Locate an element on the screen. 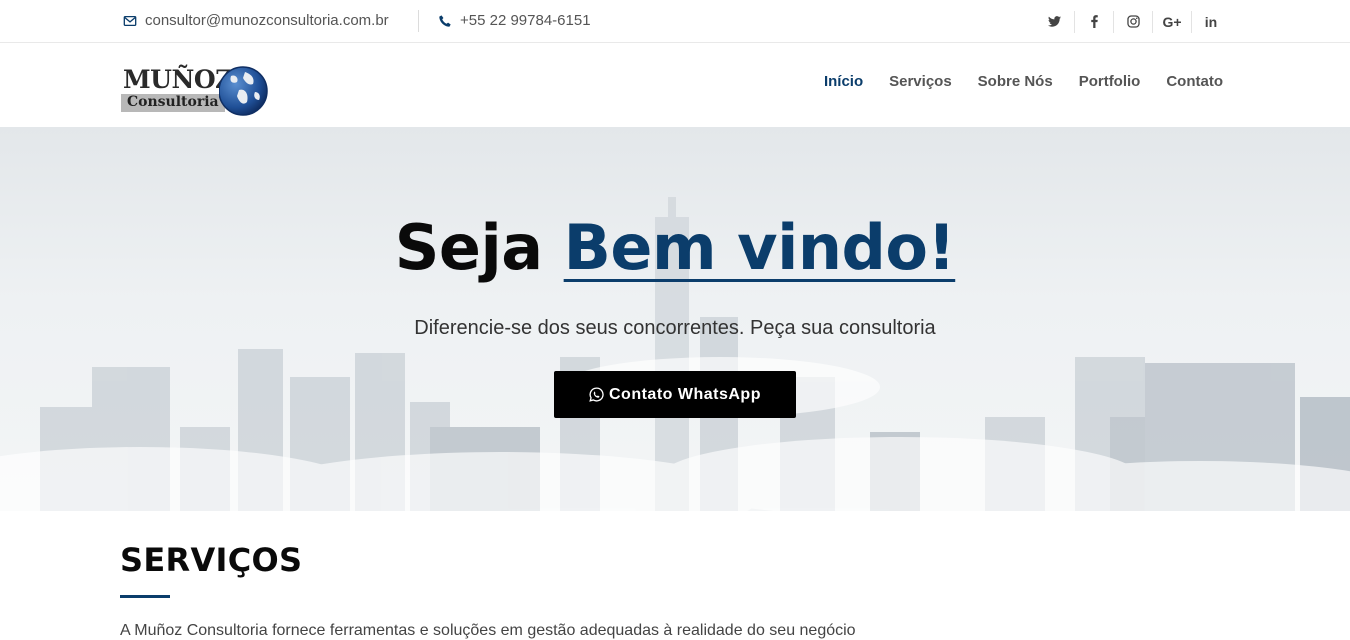 The height and width of the screenshot is (640, 1350). linkedin-glyph: in is located at coordinates (1211, 21).